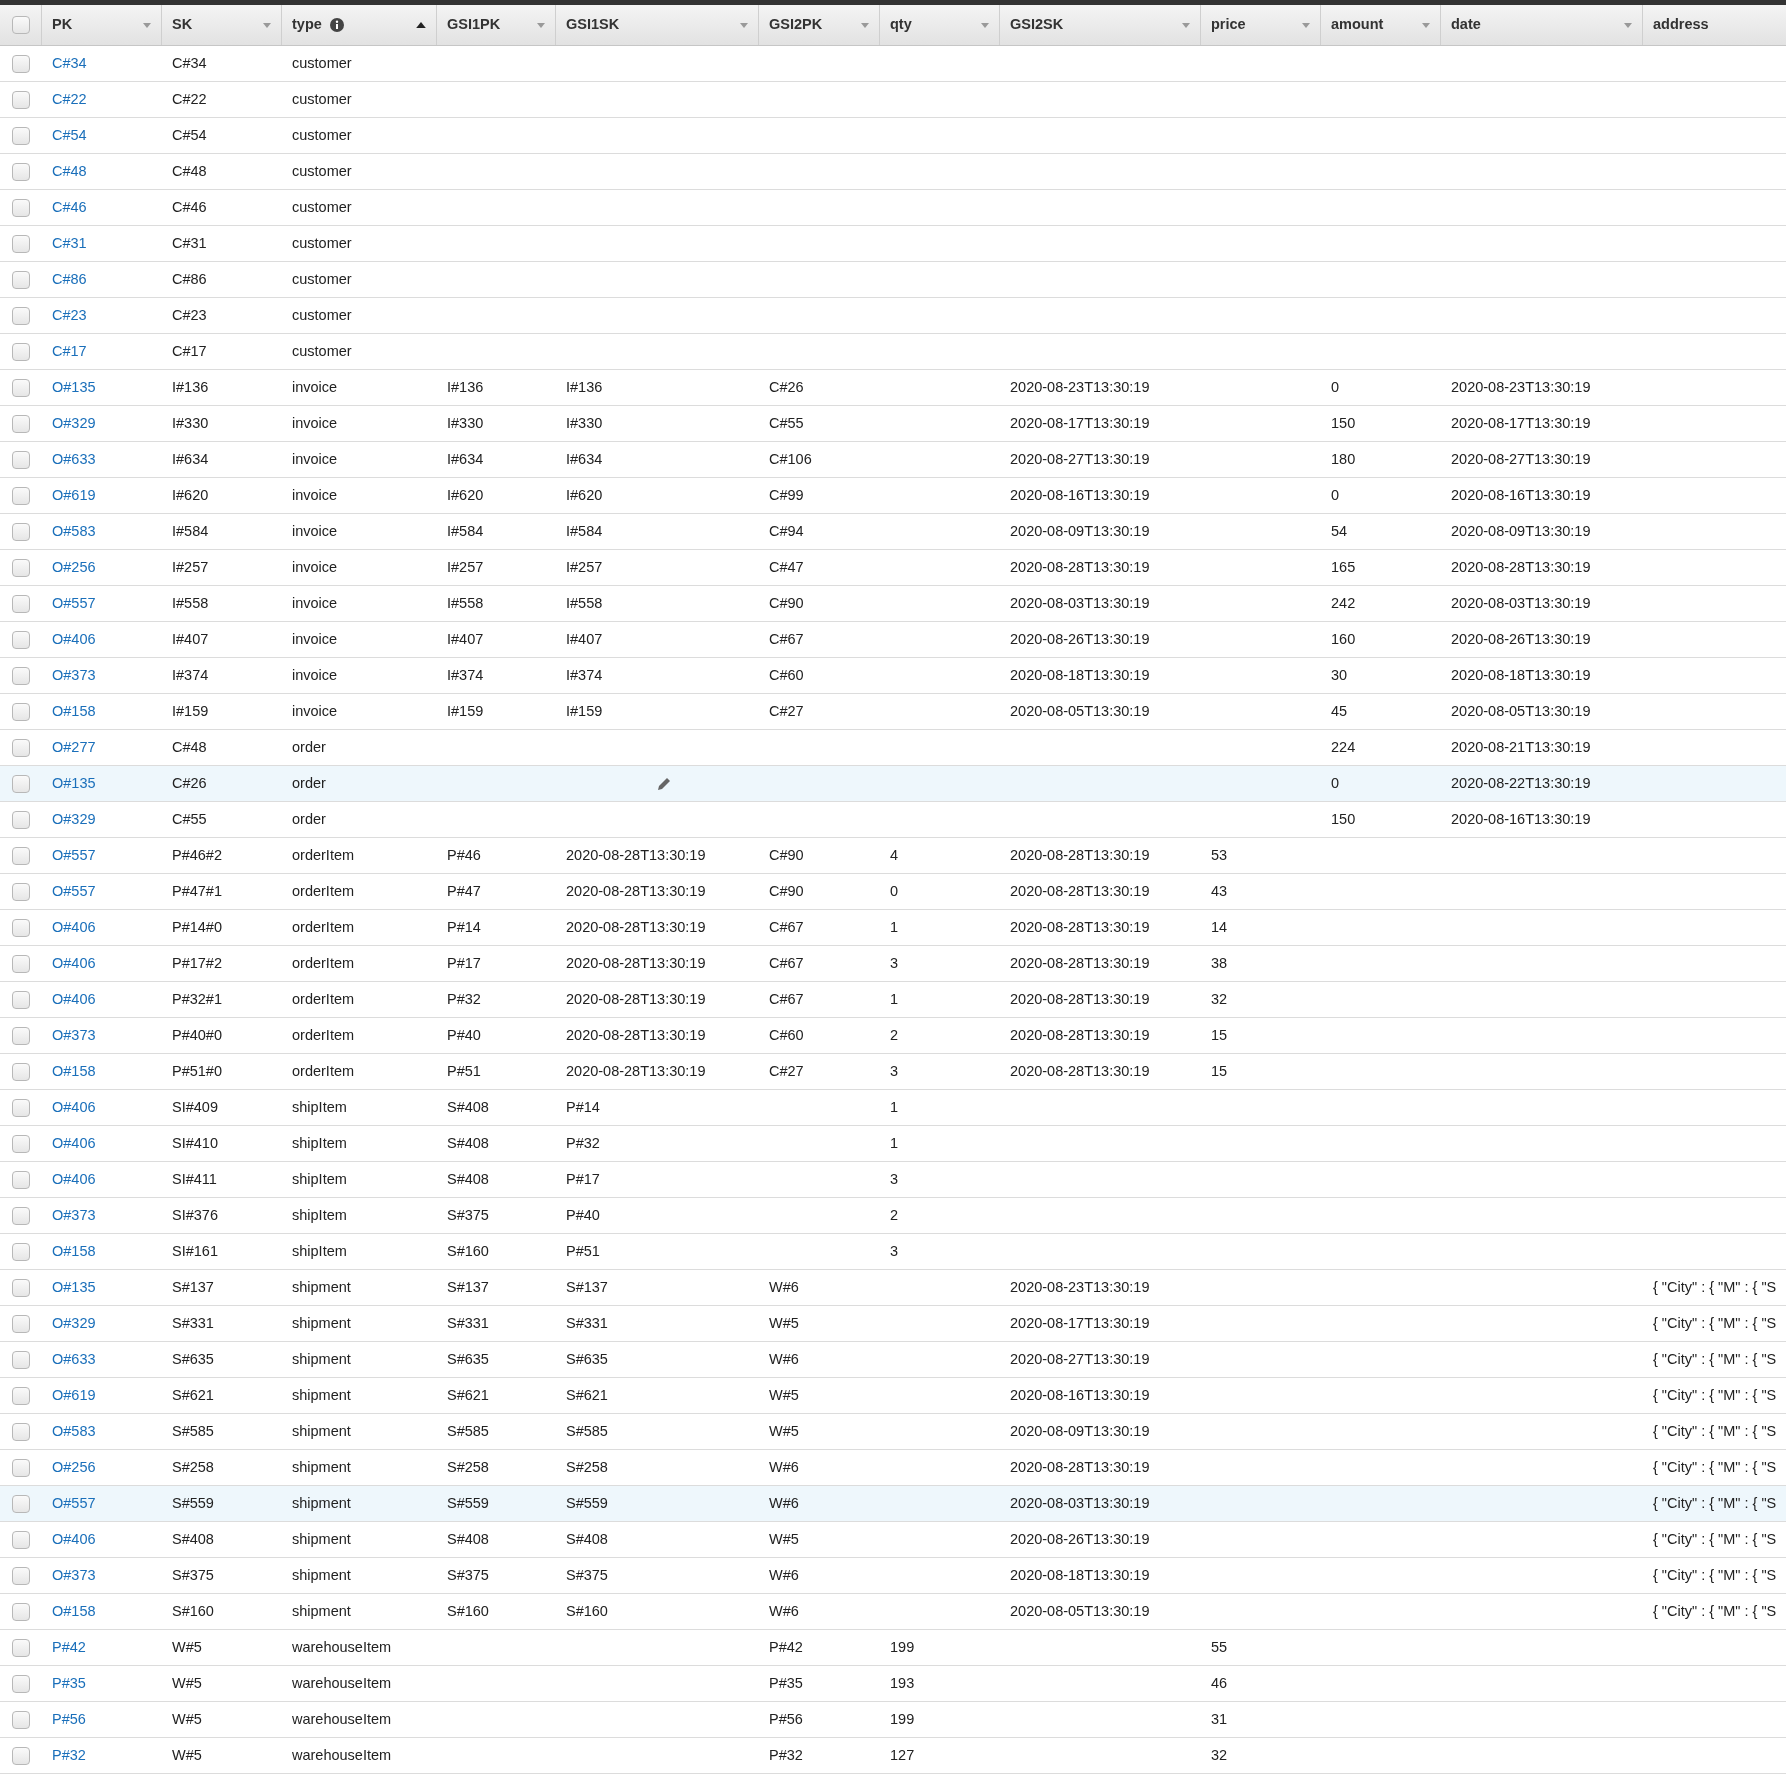 The width and height of the screenshot is (1786, 1781). I want to click on table-row: O#557 S#559 shipment S#559 S#559 W#6 2020-08-03T13:30:19 { "City" : { "M" : { "S, so click(893, 1504).